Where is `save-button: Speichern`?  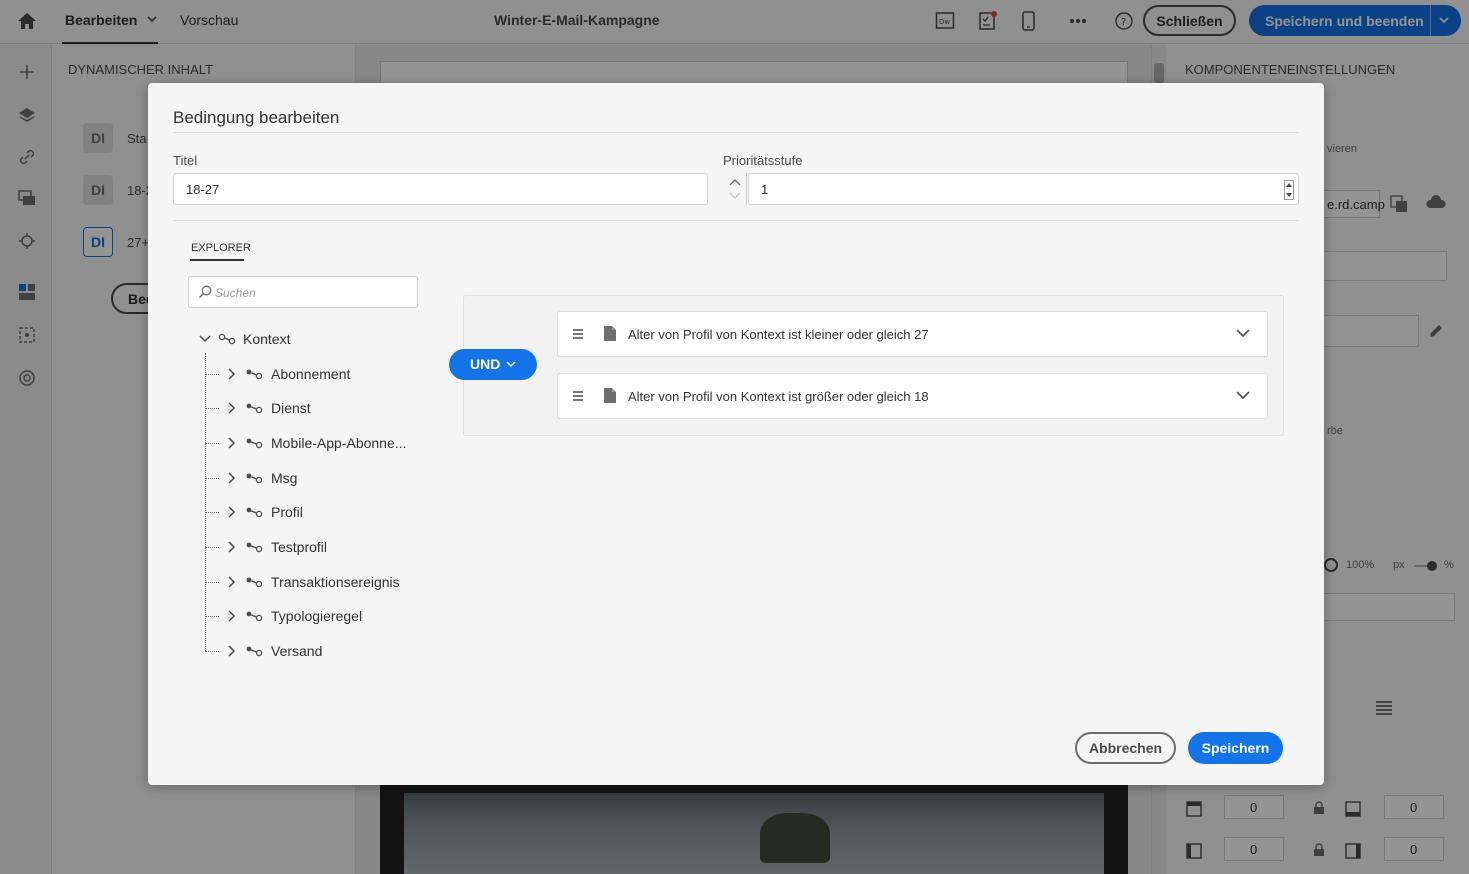
save-button: Speichern is located at coordinates (1235, 748).